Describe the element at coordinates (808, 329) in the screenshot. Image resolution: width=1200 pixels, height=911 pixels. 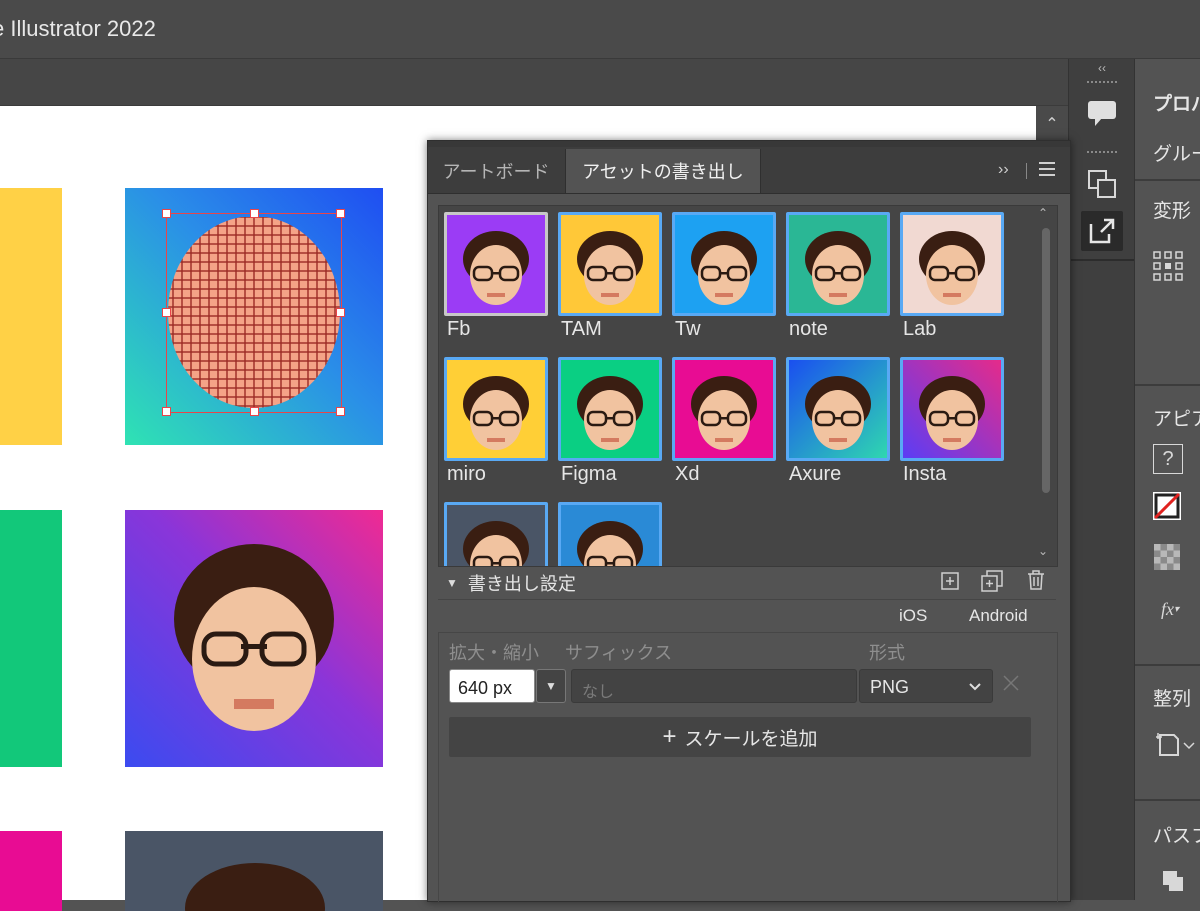
I see `asset-label: note` at that location.